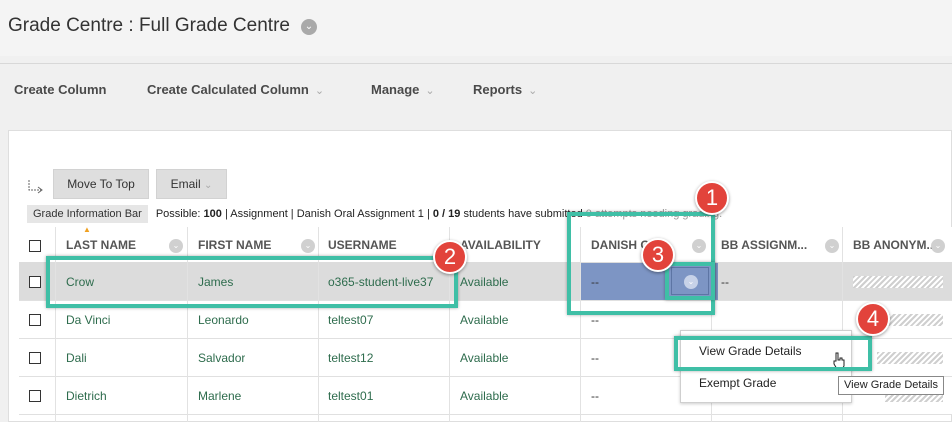 Image resolution: width=952 pixels, height=422 pixels. What do you see at coordinates (362, 245) in the screenshot?
I see `column-header-username: USERNAME` at bounding box center [362, 245].